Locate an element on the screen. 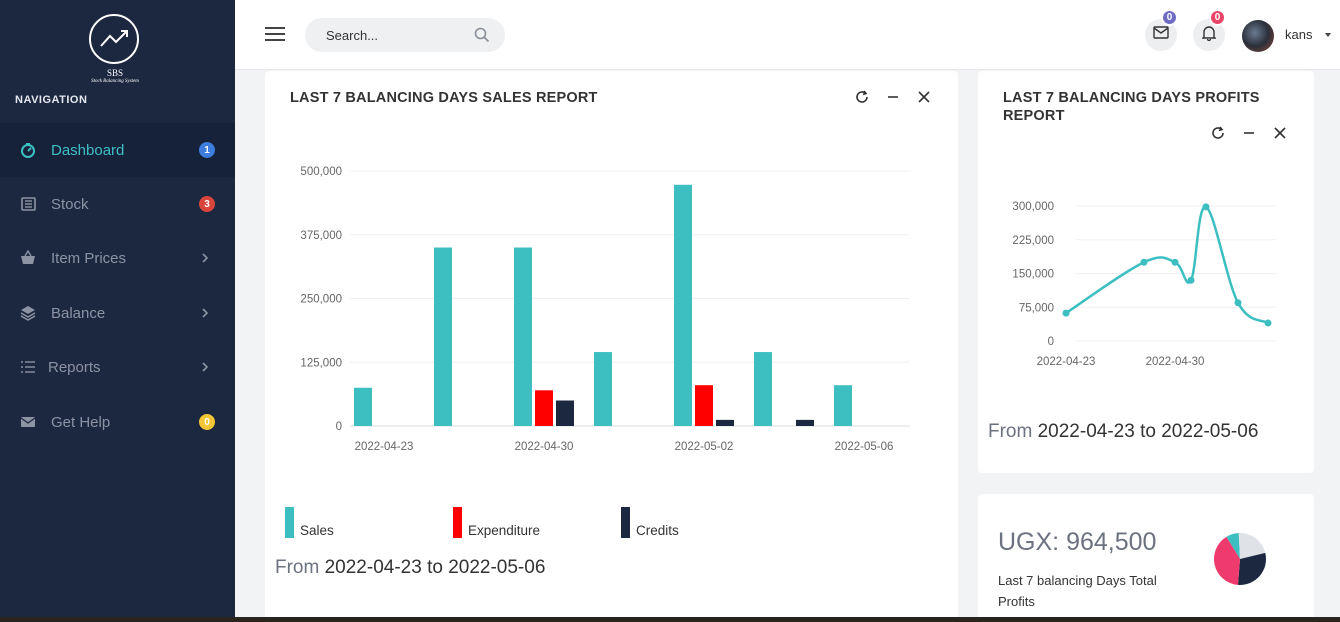  bell-icon is located at coordinates (1209, 35).